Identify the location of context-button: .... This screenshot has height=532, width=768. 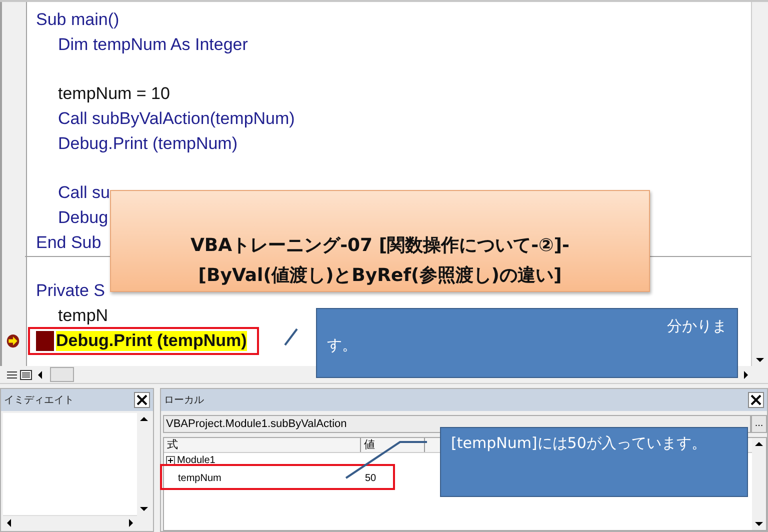
(759, 424).